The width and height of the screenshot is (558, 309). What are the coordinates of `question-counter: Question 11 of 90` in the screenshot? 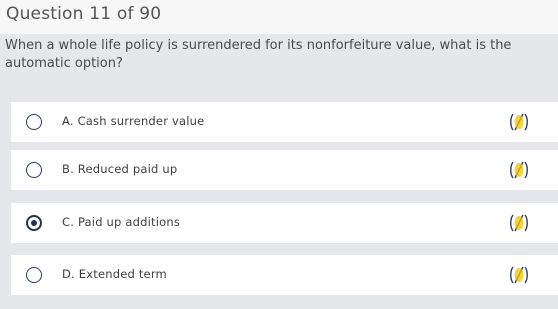 It's located at (84, 14).